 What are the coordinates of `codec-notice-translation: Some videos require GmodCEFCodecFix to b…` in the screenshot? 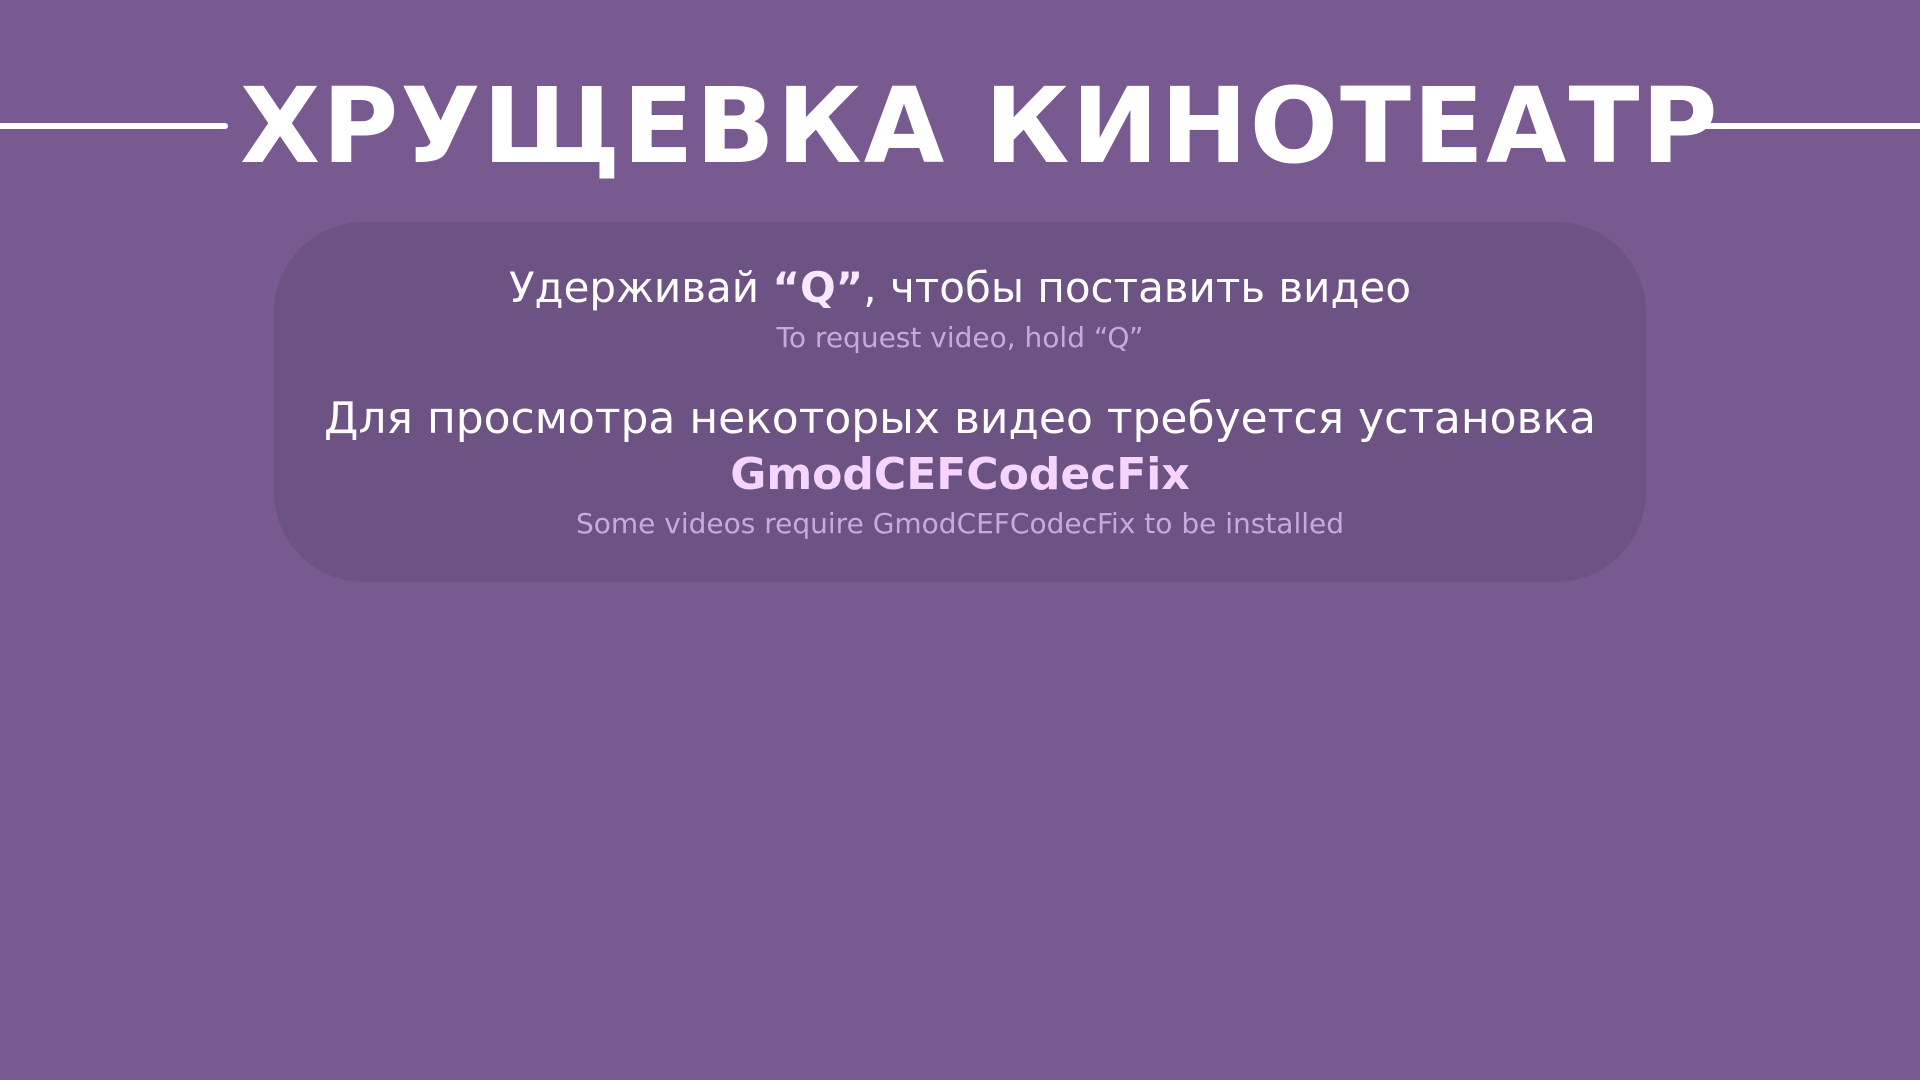 It's located at (960, 523).